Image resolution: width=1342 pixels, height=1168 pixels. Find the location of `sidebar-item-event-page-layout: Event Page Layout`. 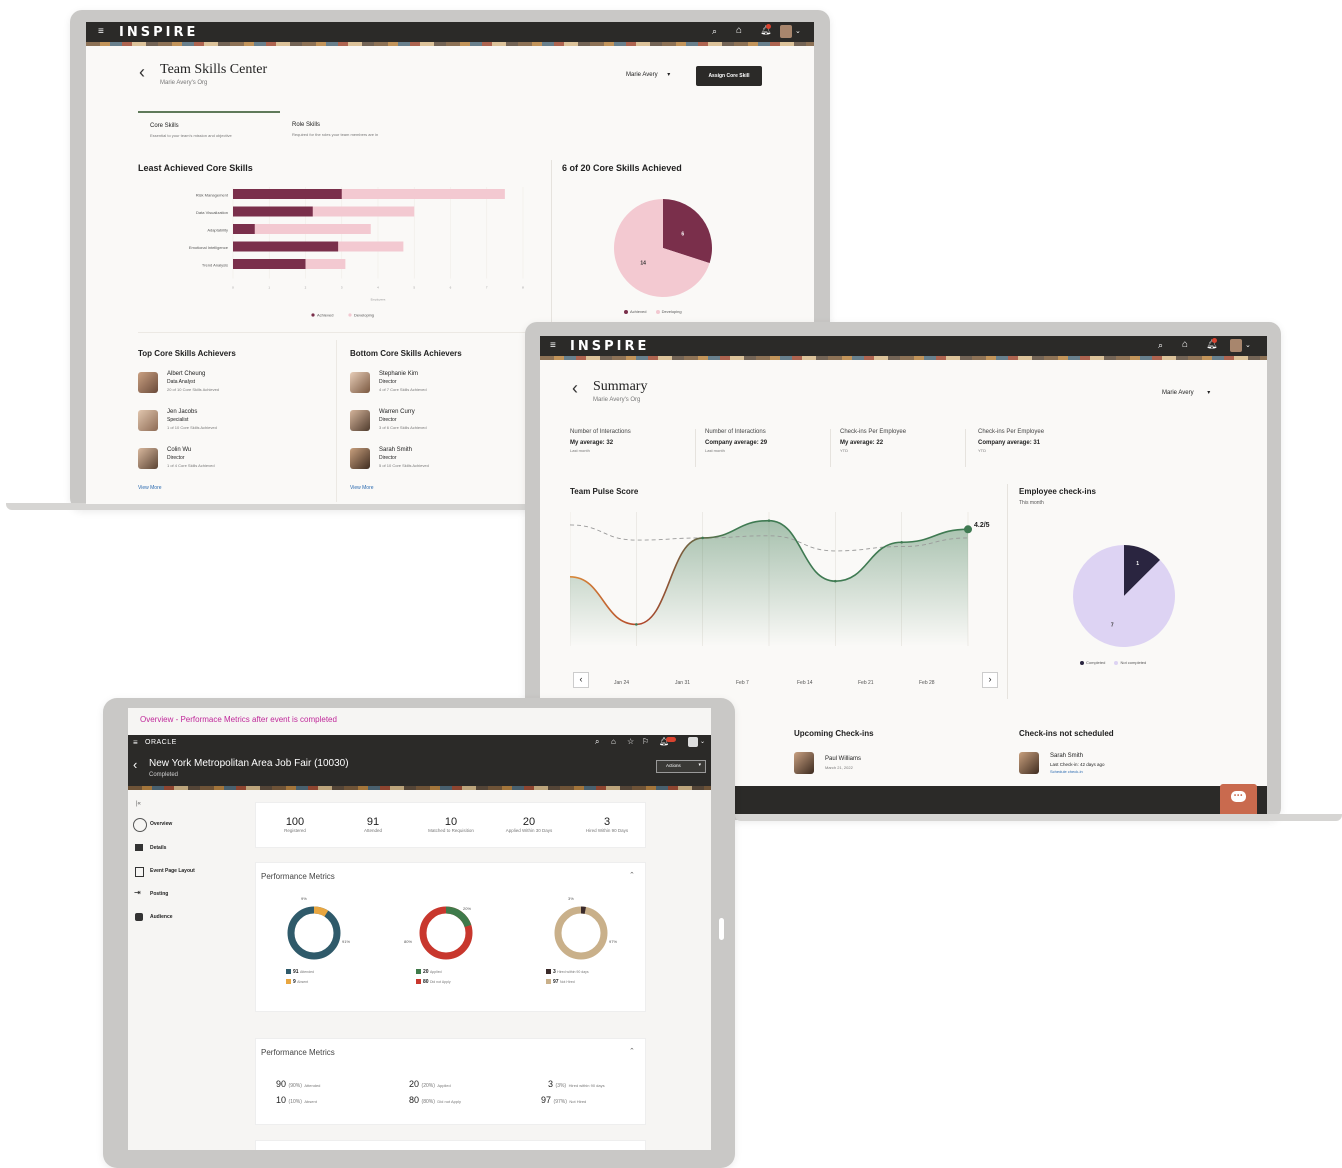

sidebar-item-event-page-layout: Event Page Layout is located at coordinates (188, 873).